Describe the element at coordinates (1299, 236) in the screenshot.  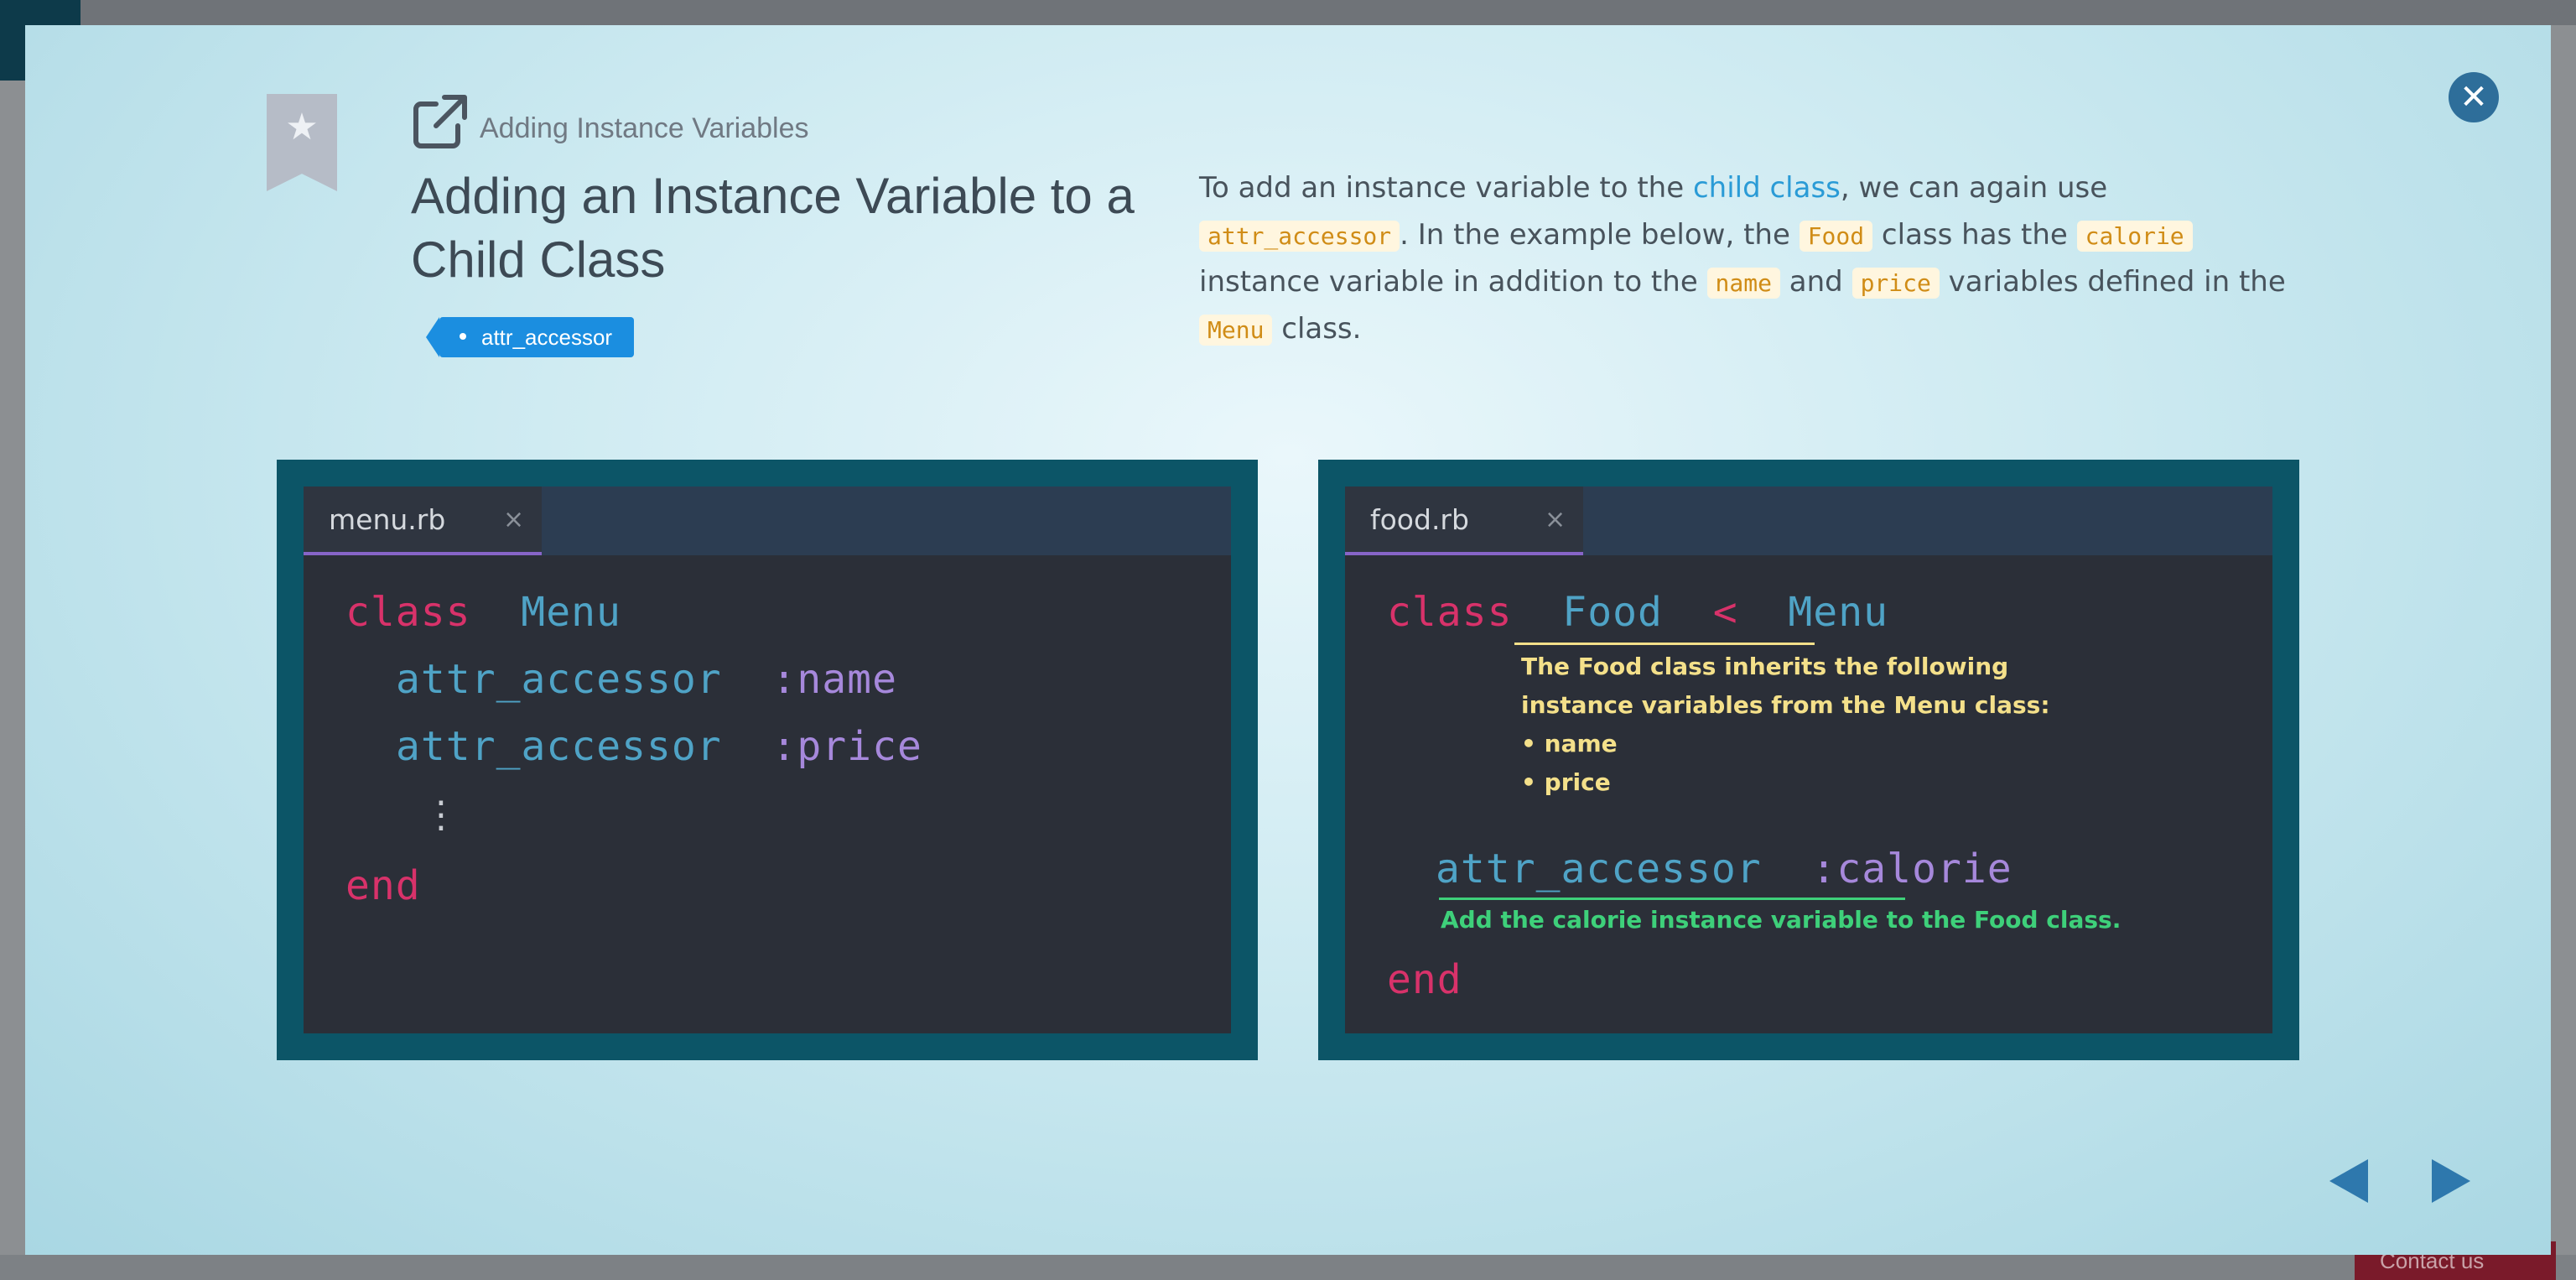
I see `inline-code: attr_accessor` at that location.